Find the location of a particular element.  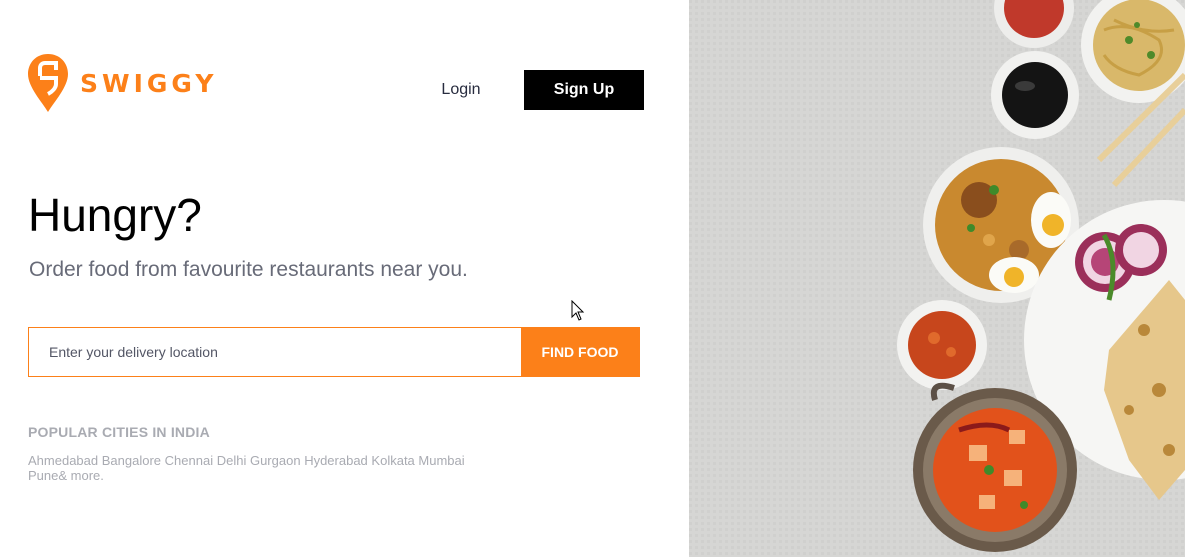

delivery-location-input is located at coordinates (275, 352).